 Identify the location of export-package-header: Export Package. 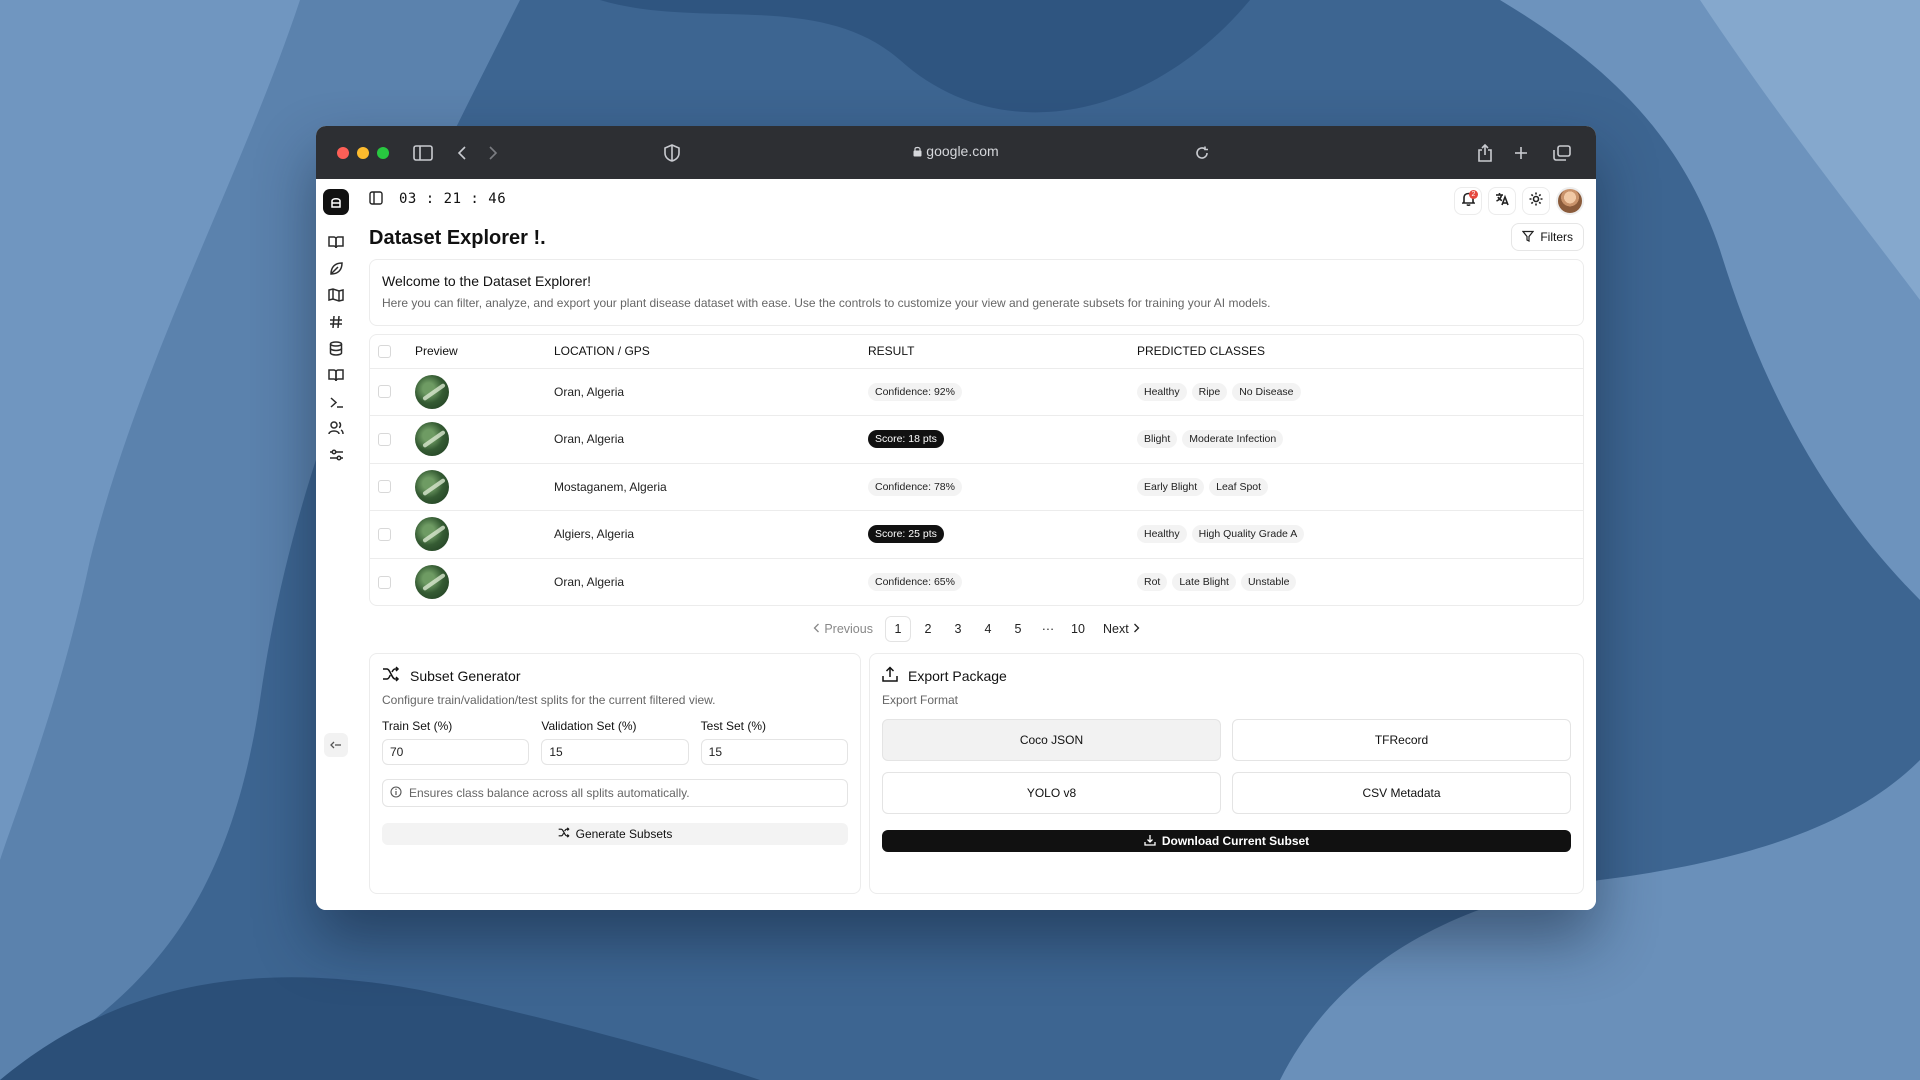
(1226, 675).